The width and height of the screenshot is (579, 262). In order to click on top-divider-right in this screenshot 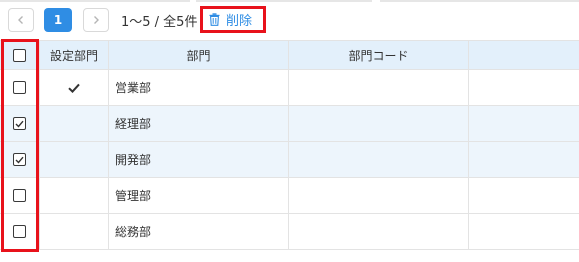, I will do `click(479, 1)`.